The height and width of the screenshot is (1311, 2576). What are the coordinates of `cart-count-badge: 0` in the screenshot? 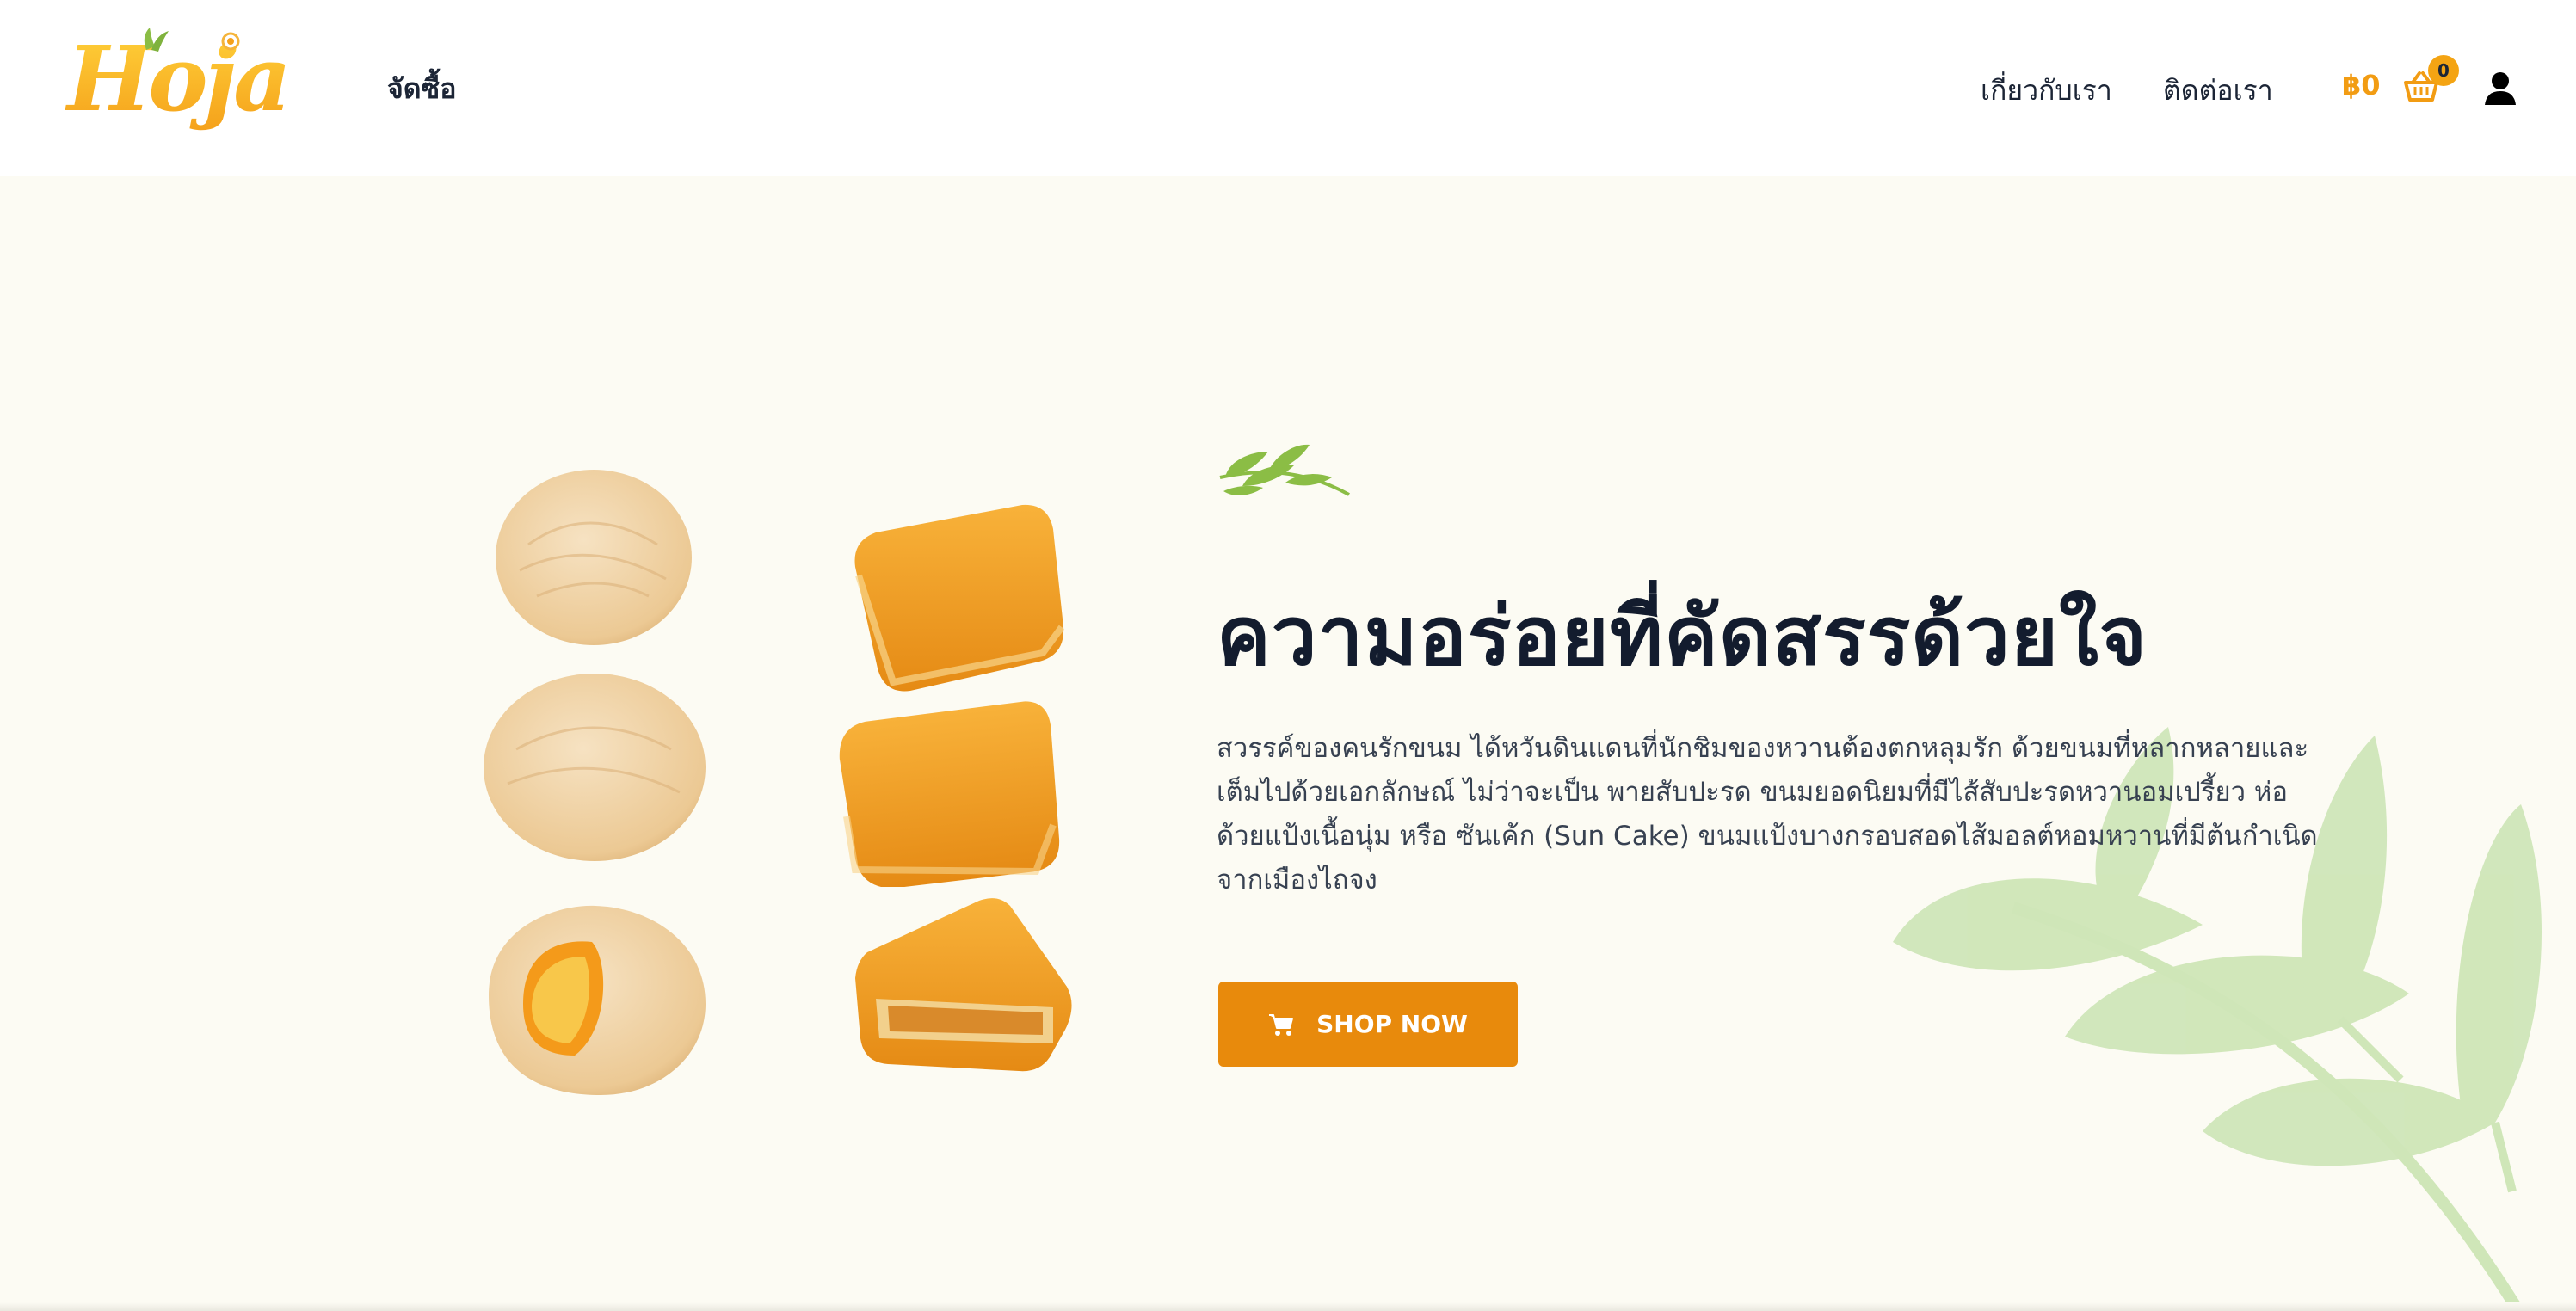 It's located at (2443, 71).